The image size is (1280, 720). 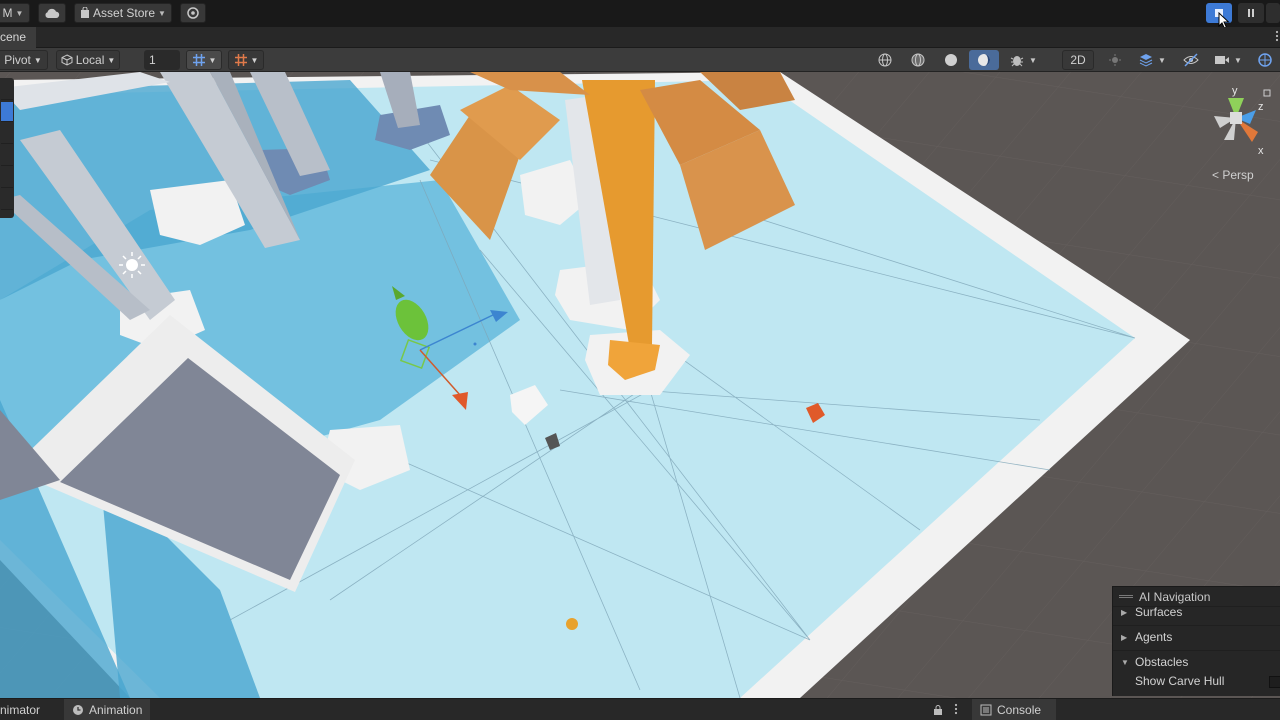 I want to click on bottom-tab-bar: nimator Animation Console, so click(x=640, y=709).